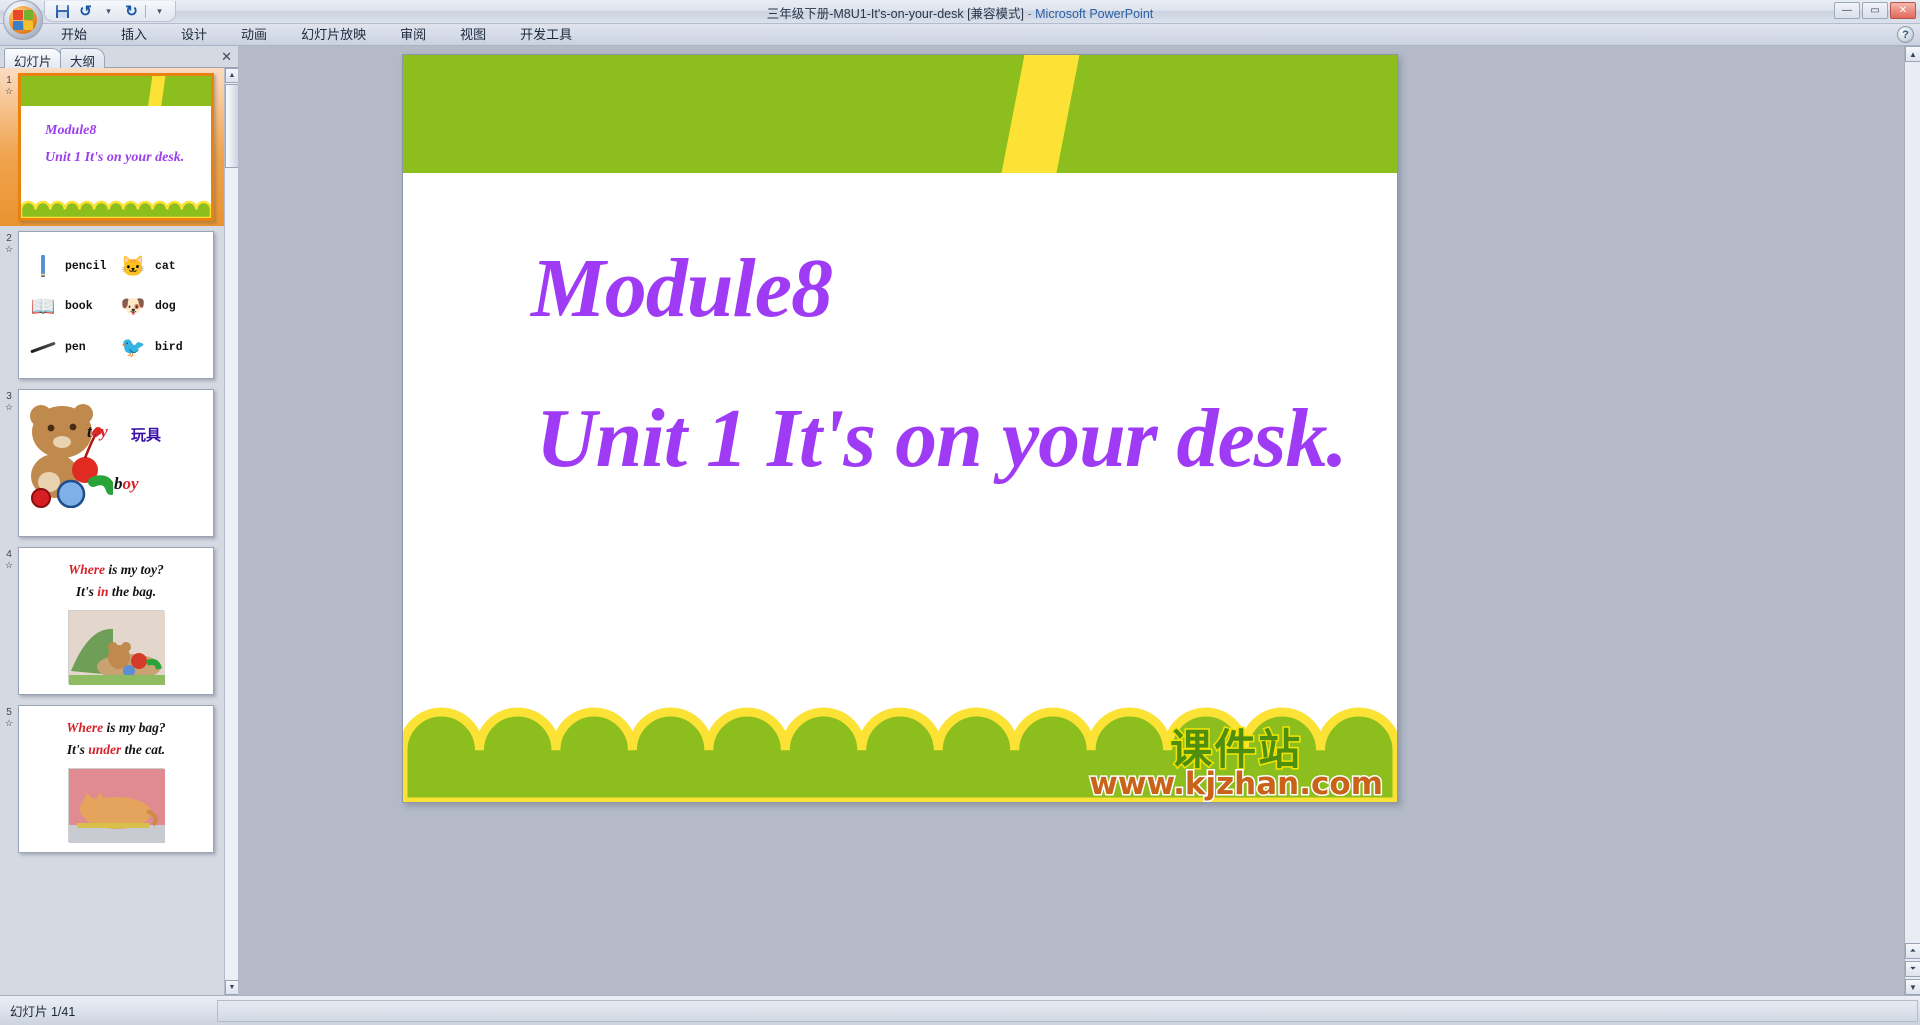 Image resolution: width=1920 pixels, height=1025 pixels. Describe the element at coordinates (1236, 749) in the screenshot. I see `watermark-chinese-text: 课件站` at that location.